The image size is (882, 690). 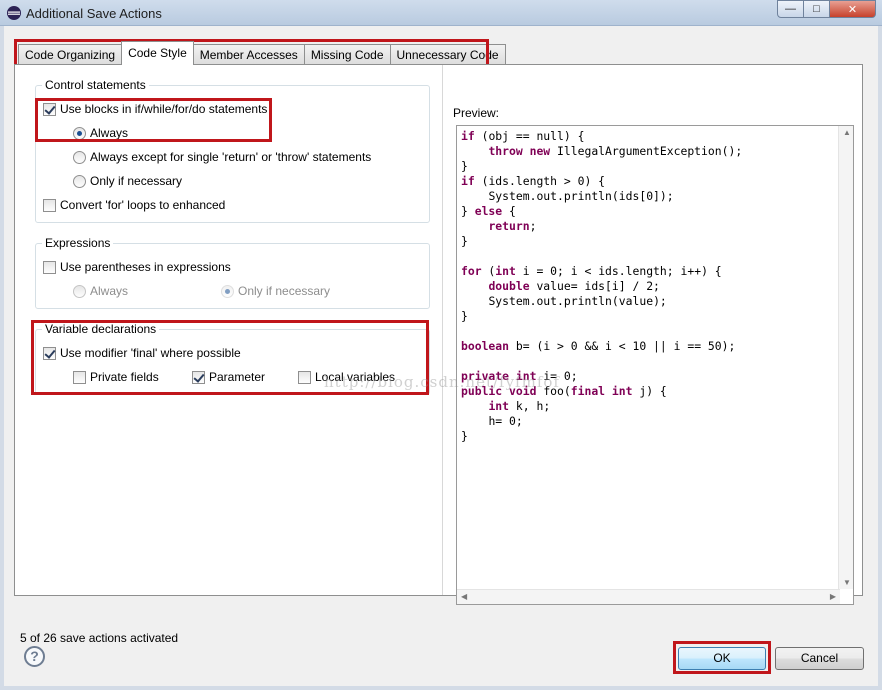 What do you see at coordinates (95, 85) in the screenshot?
I see `control-statements-title: Control statements` at bounding box center [95, 85].